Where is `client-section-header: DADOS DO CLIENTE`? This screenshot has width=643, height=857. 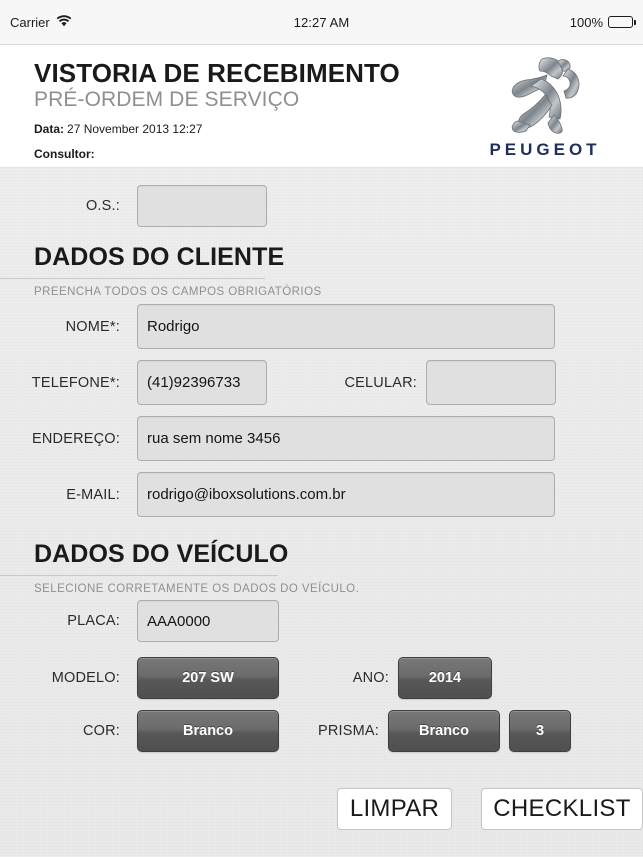 client-section-header: DADOS DO CLIENTE is located at coordinates (159, 257).